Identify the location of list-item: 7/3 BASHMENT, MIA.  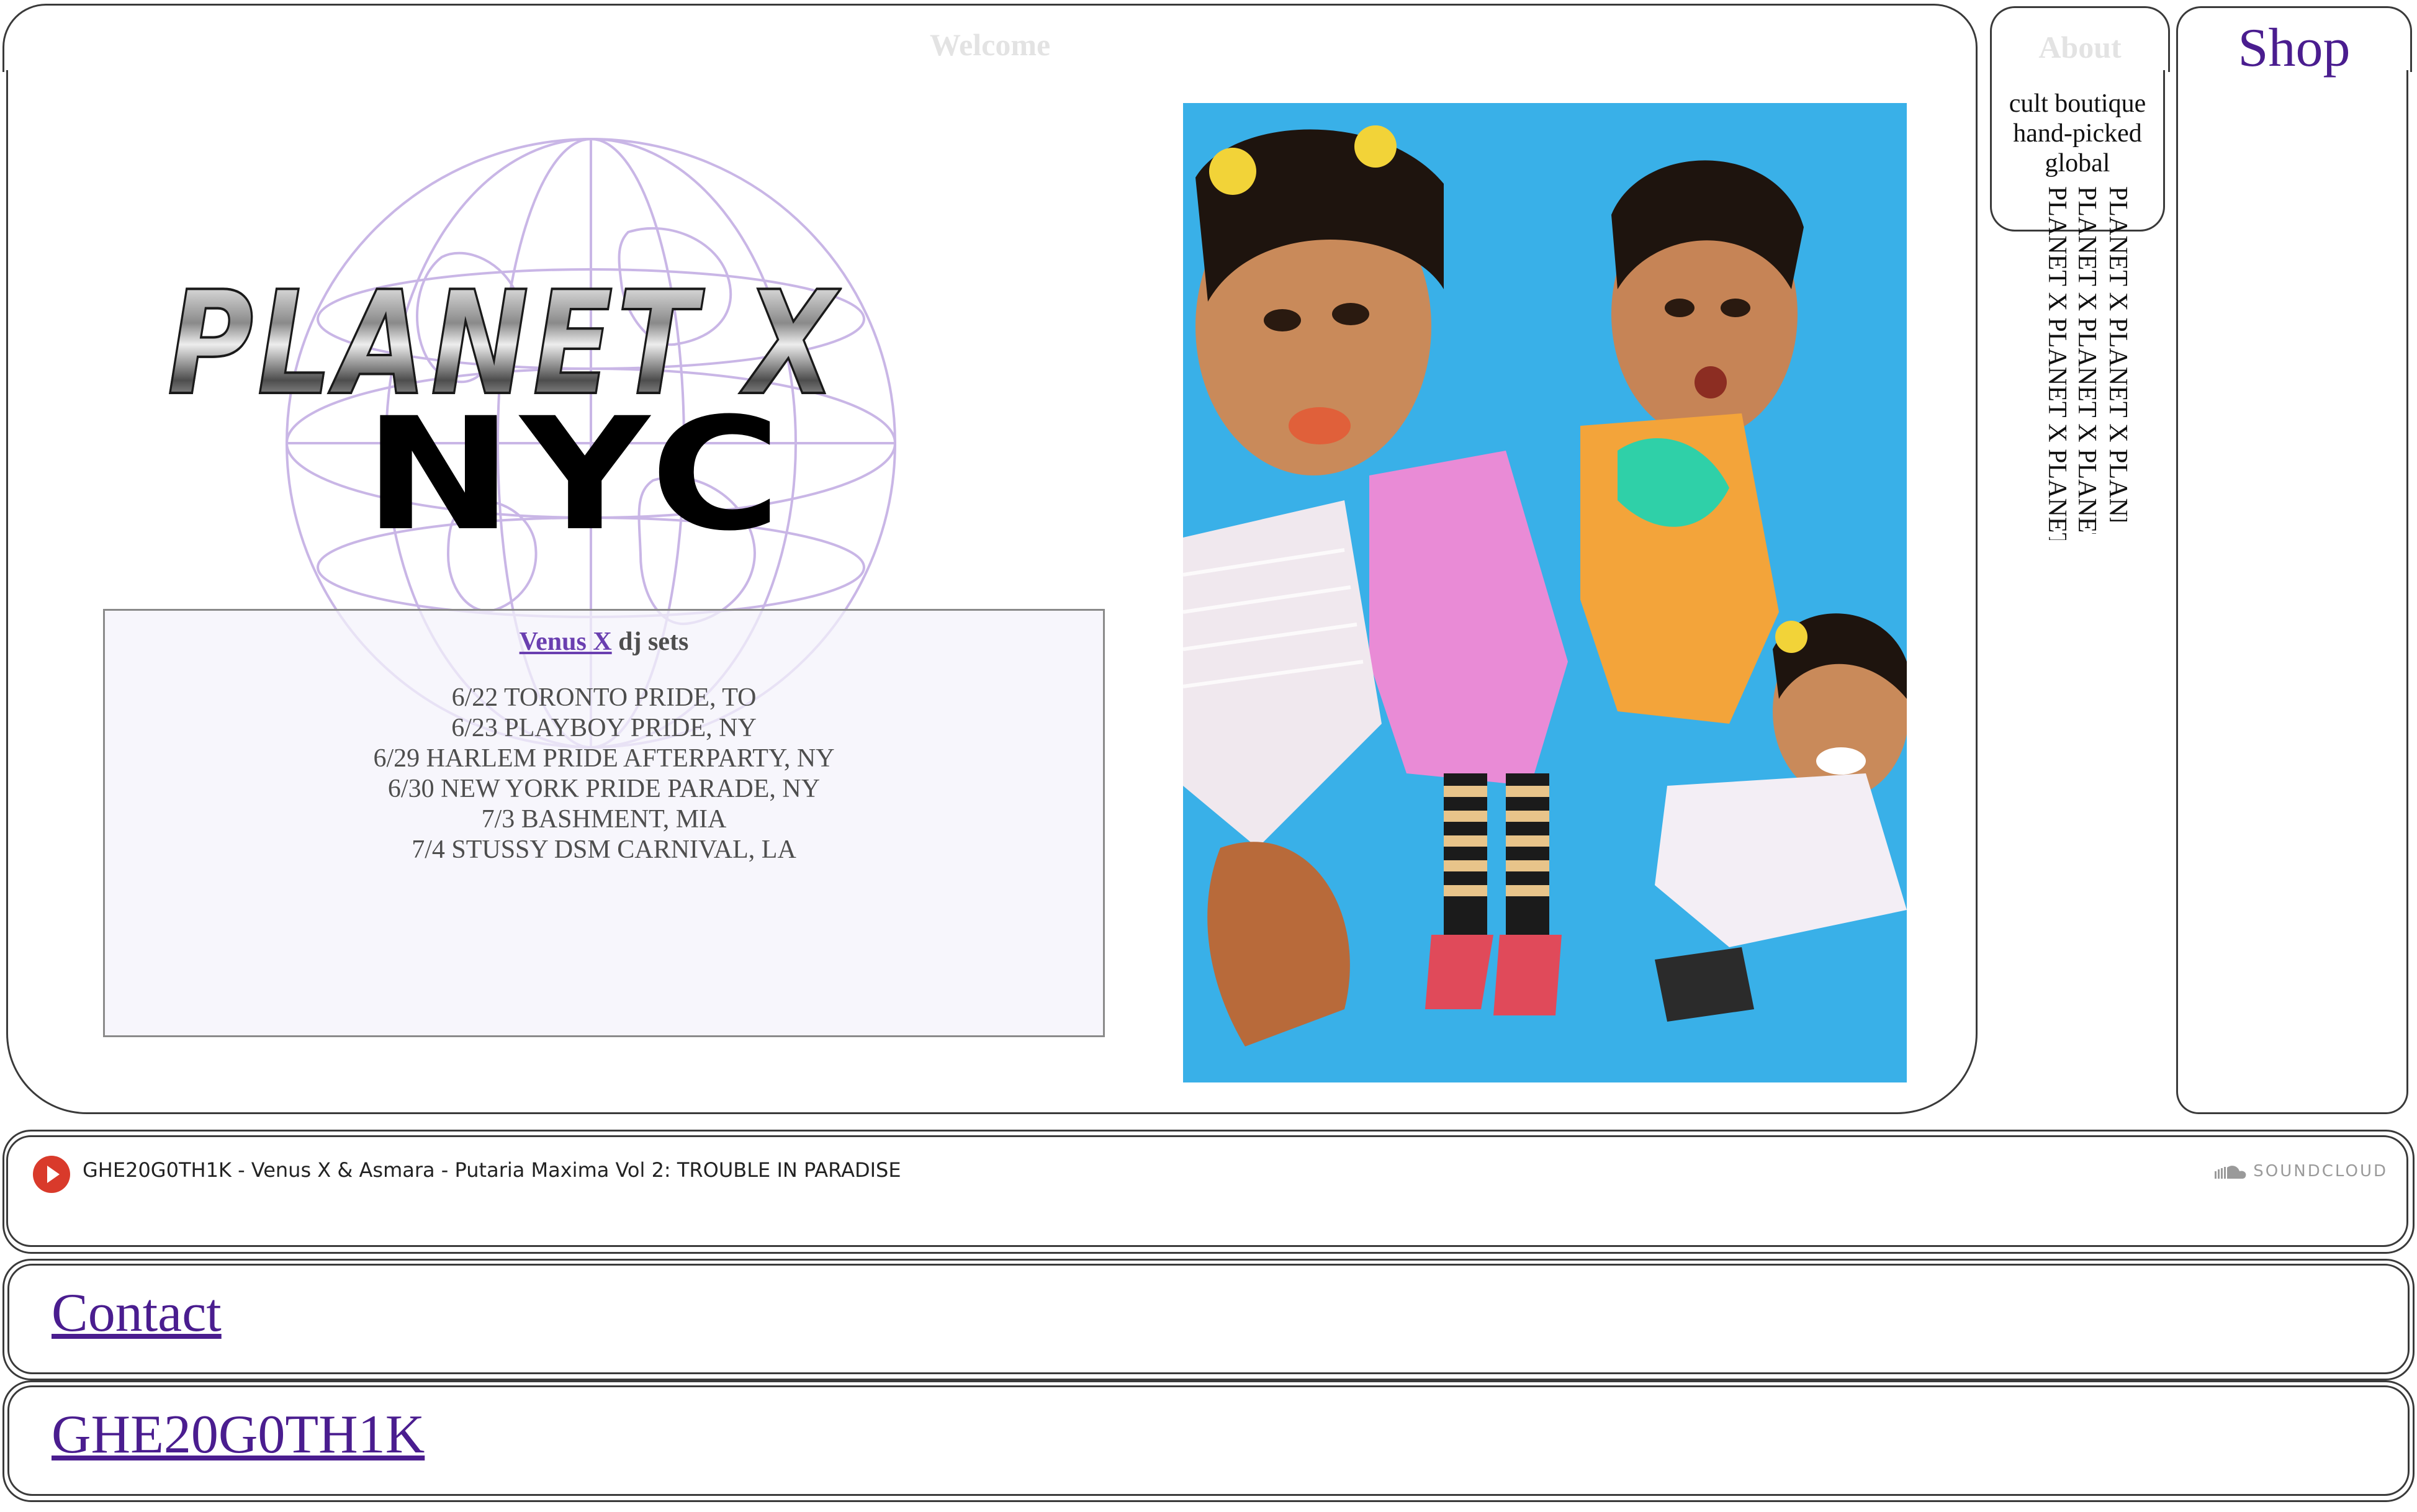
(604, 820).